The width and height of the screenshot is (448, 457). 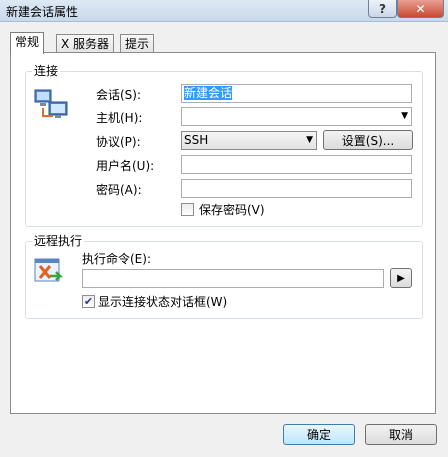 I want to click on tab-x-server: X 服务器, so click(x=85, y=43).